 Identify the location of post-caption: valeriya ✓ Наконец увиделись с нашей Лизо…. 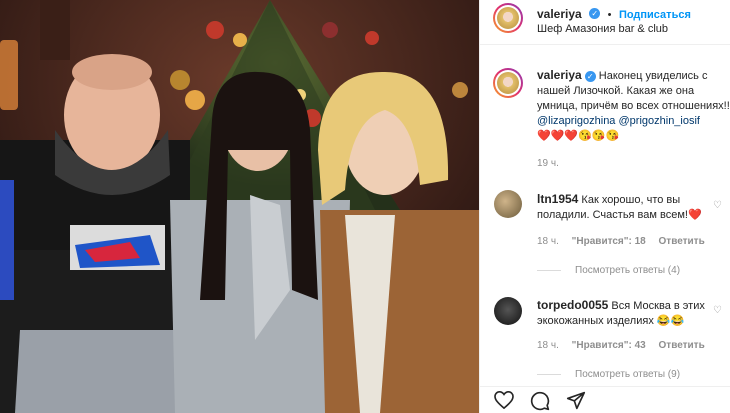
(633, 106).